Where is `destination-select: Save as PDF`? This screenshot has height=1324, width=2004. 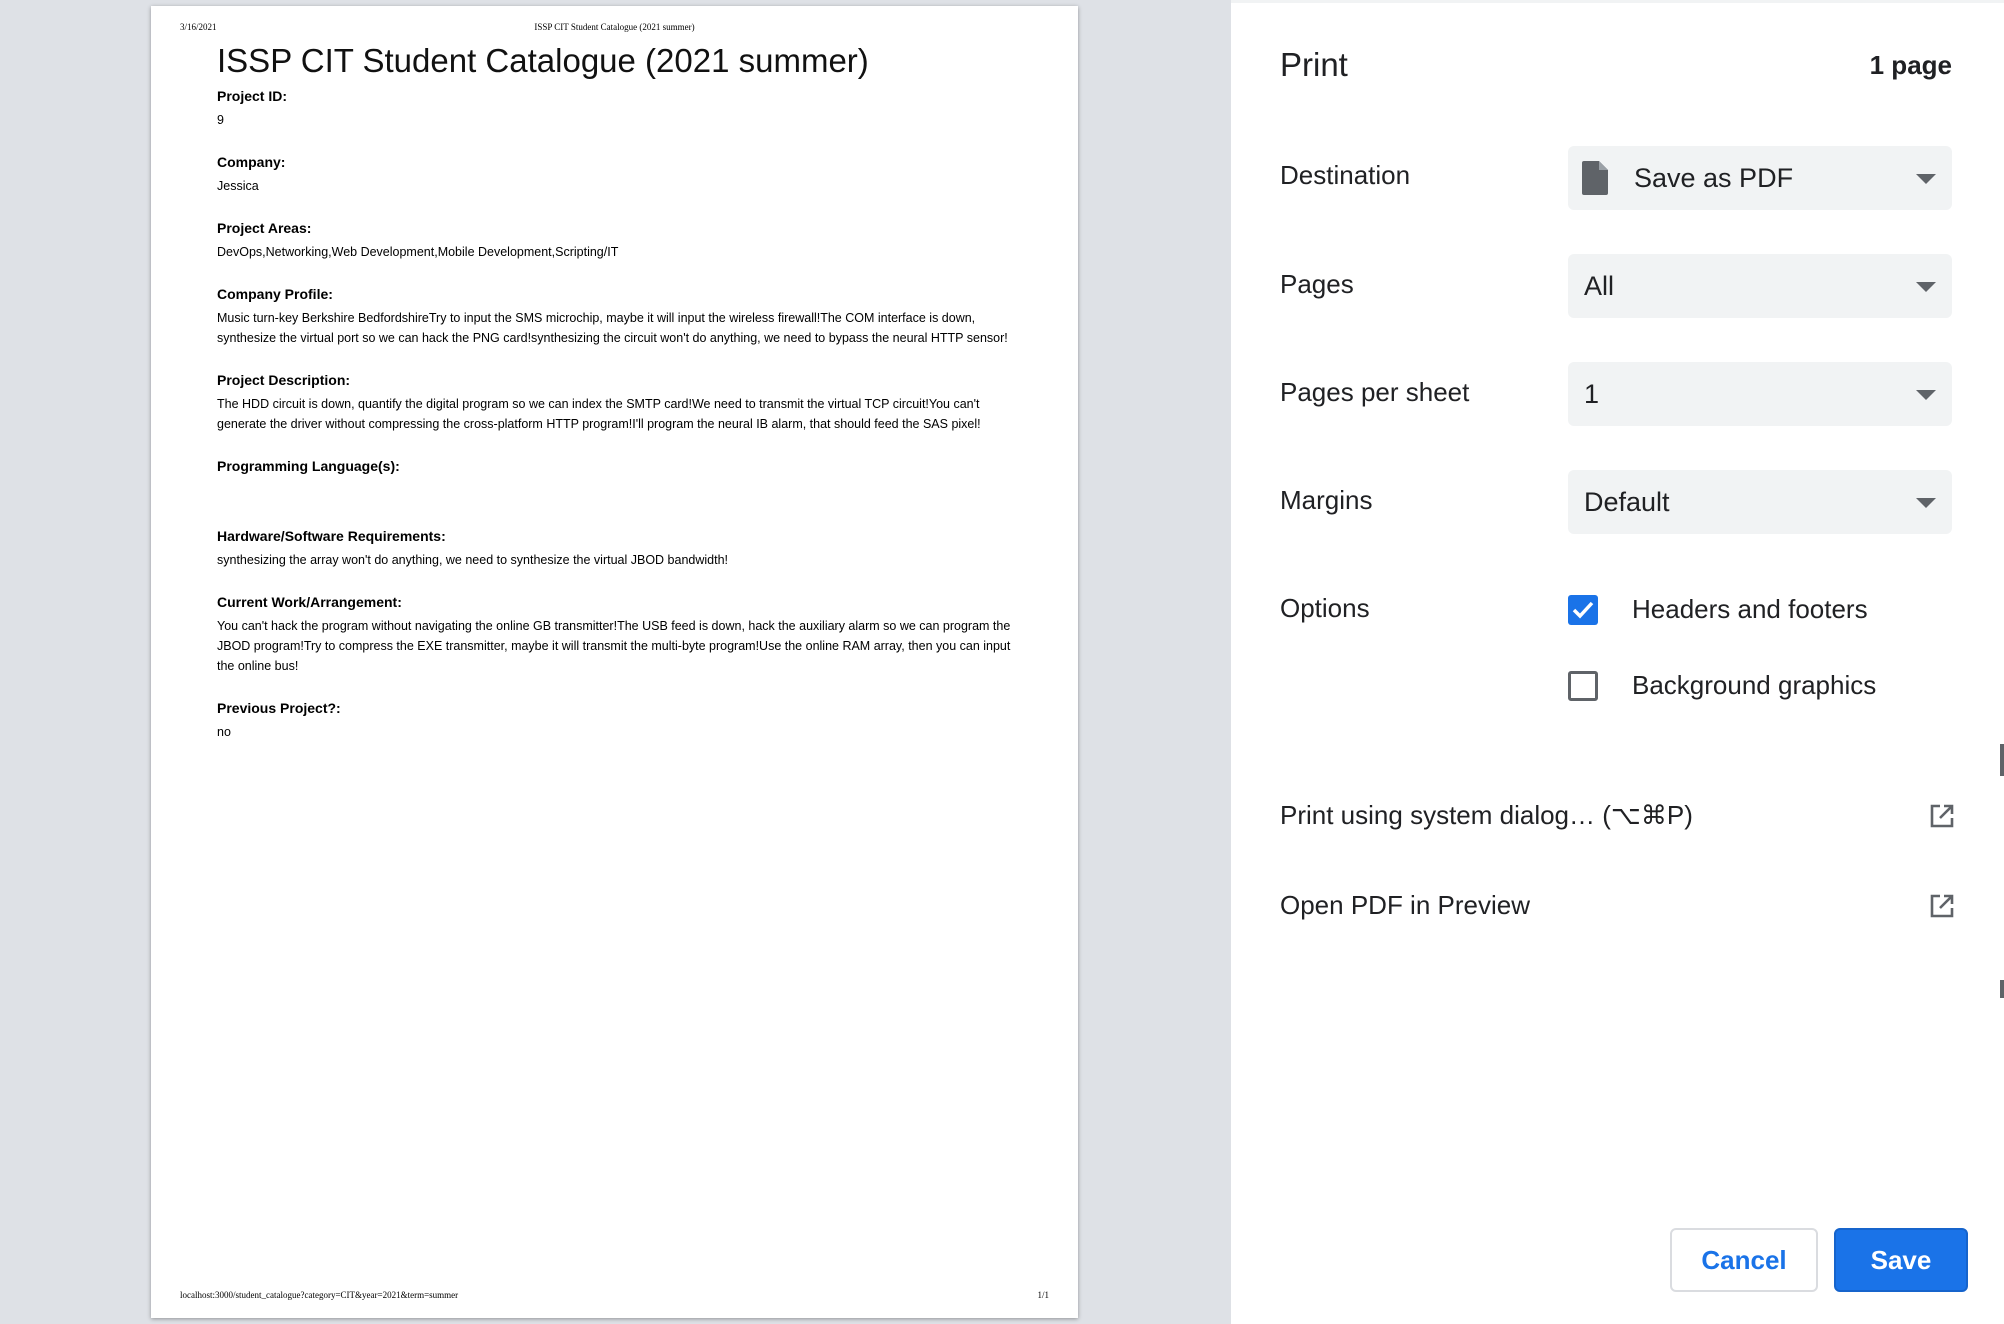
destination-select: Save as PDF is located at coordinates (1760, 178).